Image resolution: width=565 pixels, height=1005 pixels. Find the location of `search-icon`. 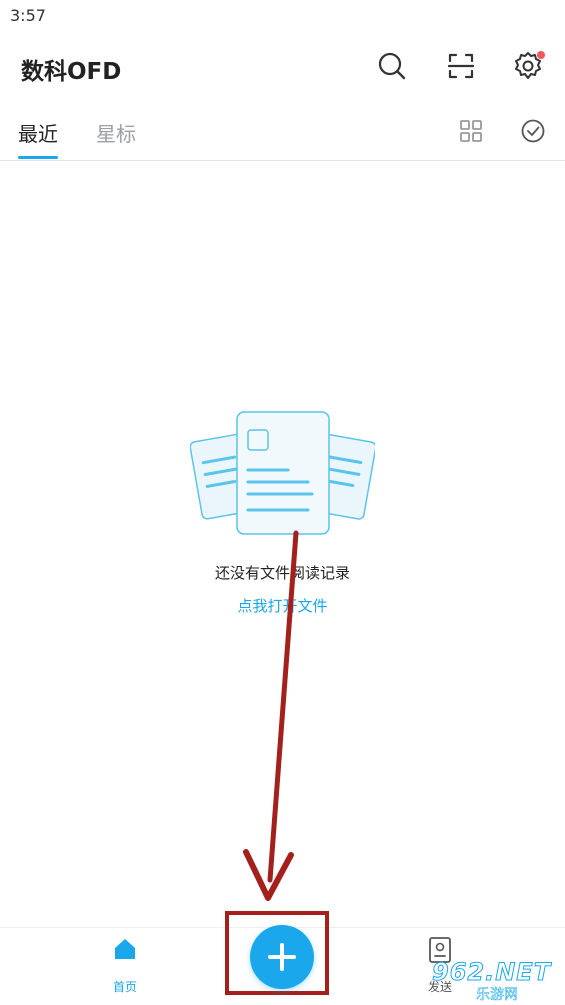

search-icon is located at coordinates (392, 66).